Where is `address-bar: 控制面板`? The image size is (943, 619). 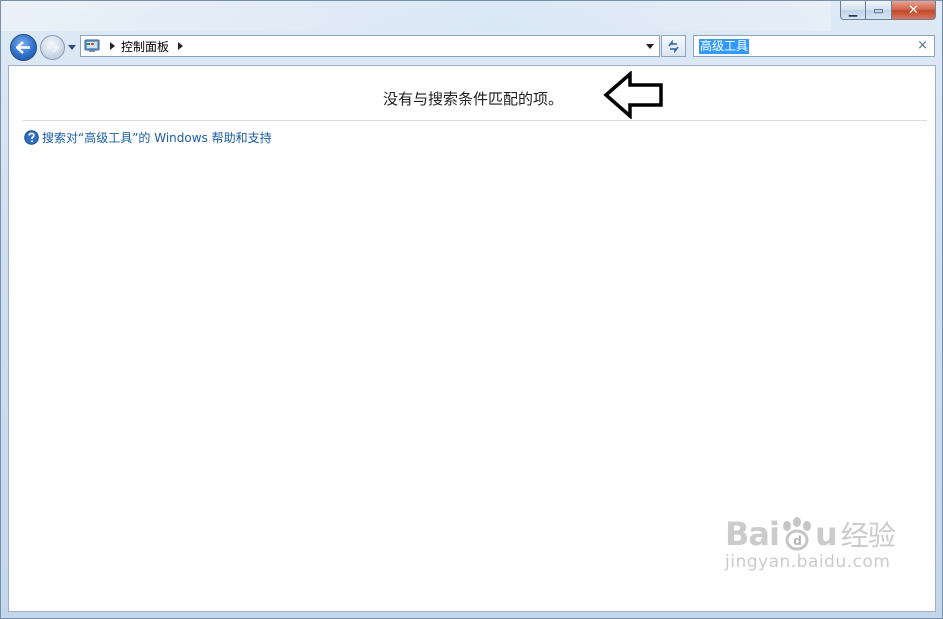
address-bar: 控制面板 is located at coordinates (370, 46).